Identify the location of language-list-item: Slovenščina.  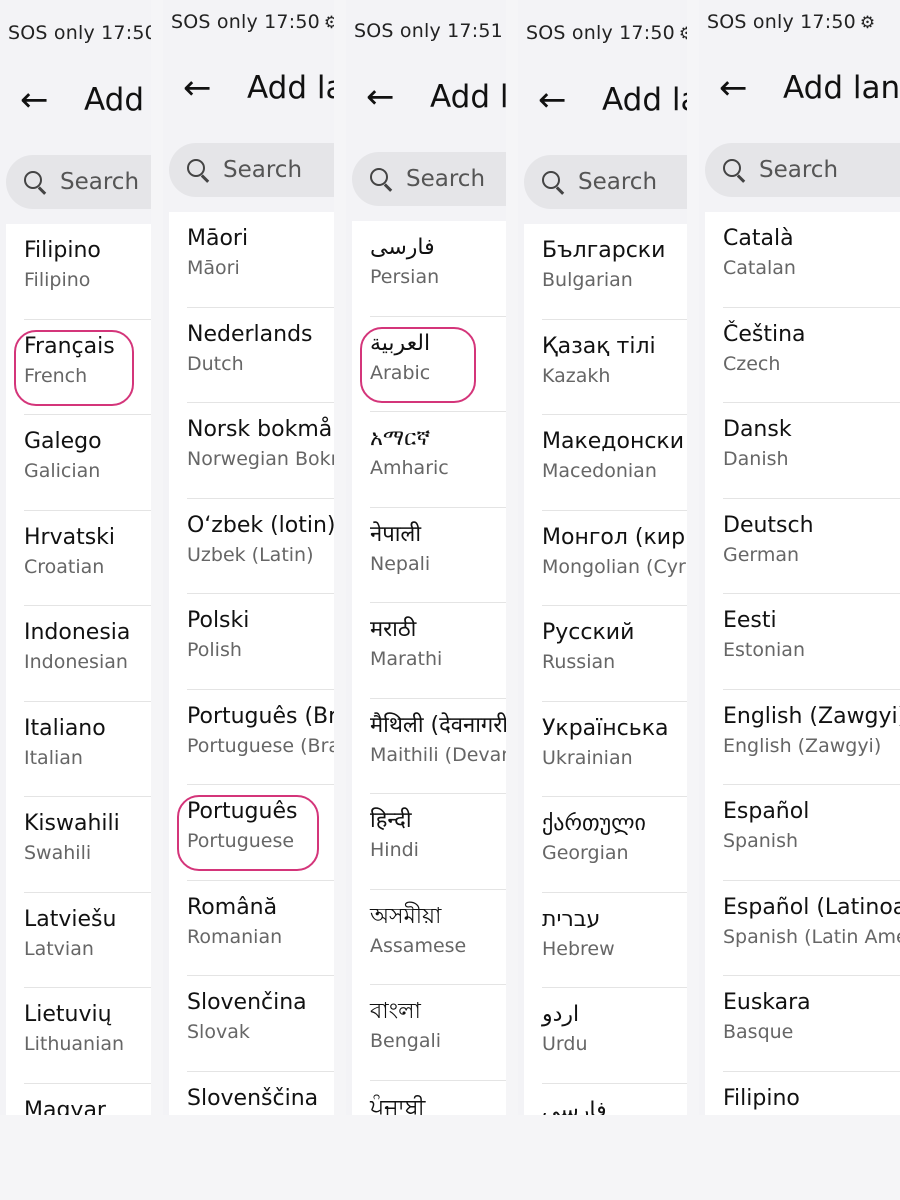
(260, 1094).